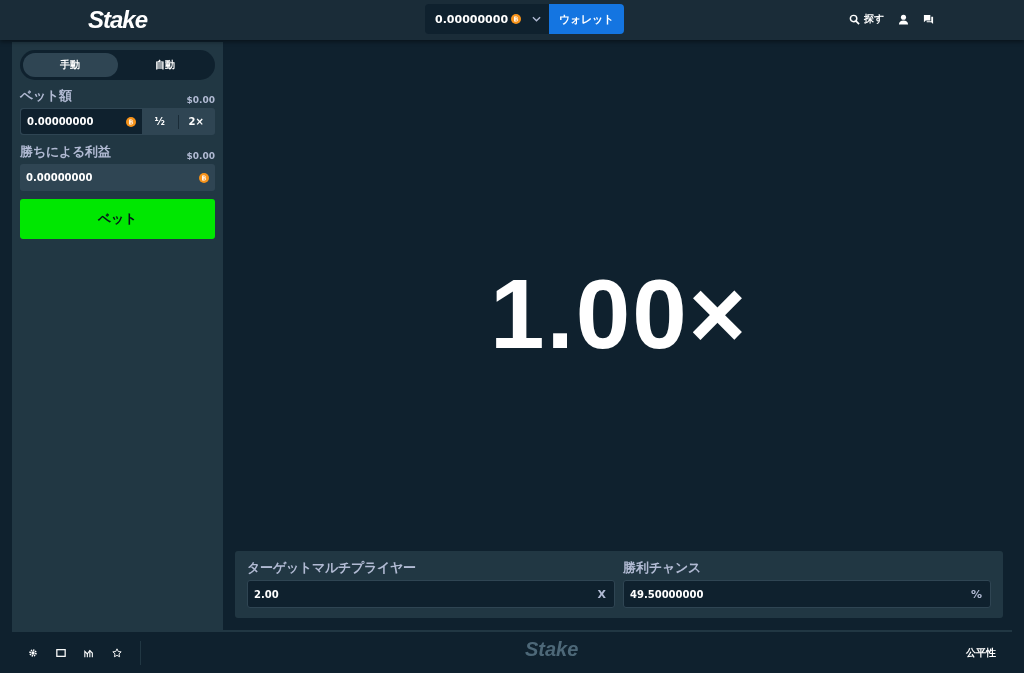 This screenshot has width=1024, height=673. Describe the element at coordinates (117, 219) in the screenshot. I see `bet-button: ベット` at that location.